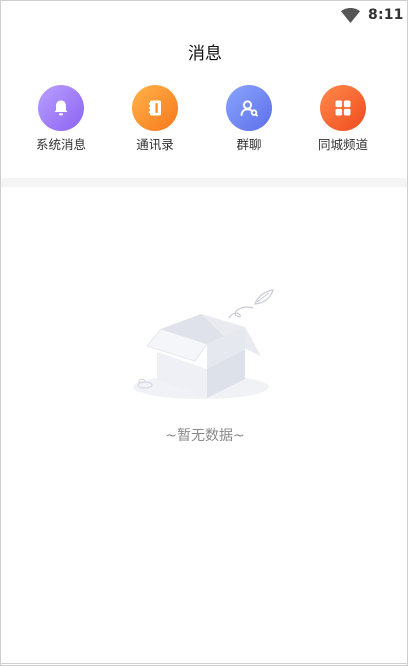  I want to click on city-channel-button: 同城频道, so click(343, 119).